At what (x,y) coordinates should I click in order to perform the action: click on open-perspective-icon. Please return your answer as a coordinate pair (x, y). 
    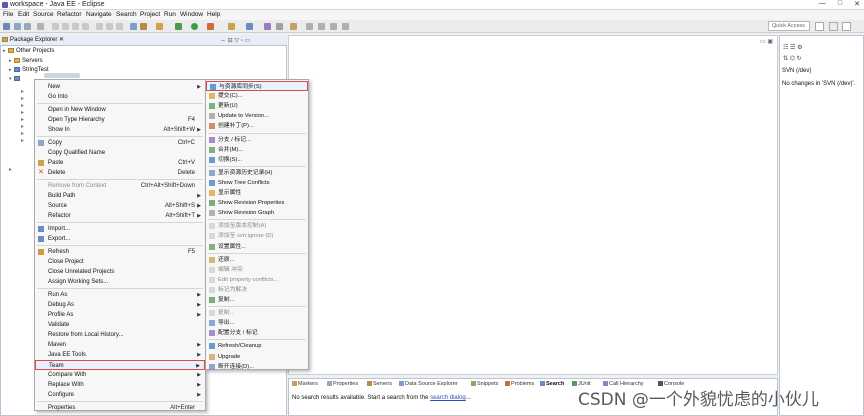
    Looking at the image, I should click on (133, 26).